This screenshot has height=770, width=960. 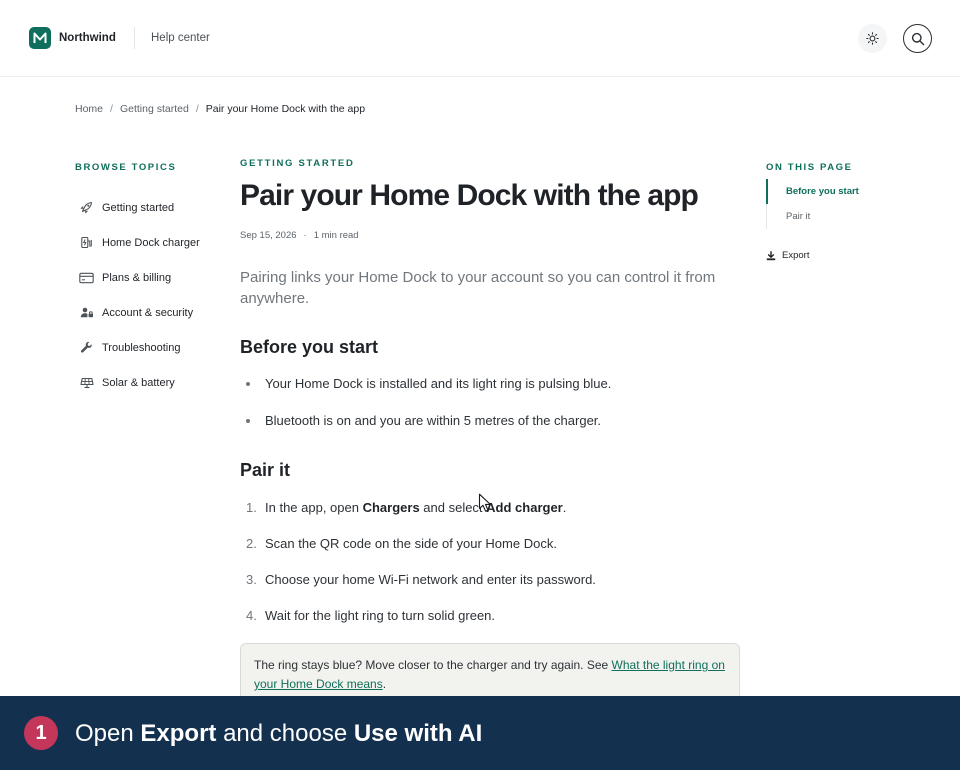 I want to click on table-of-contents: Before you start Pair it, so click(x=826, y=204).